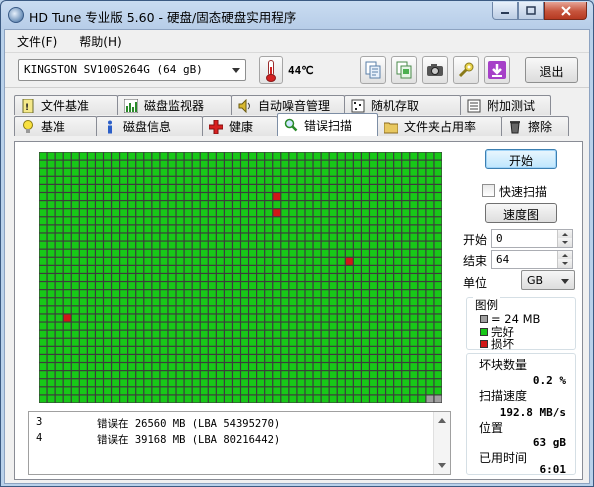  I want to click on menu-file: 文件(F), so click(36, 41).